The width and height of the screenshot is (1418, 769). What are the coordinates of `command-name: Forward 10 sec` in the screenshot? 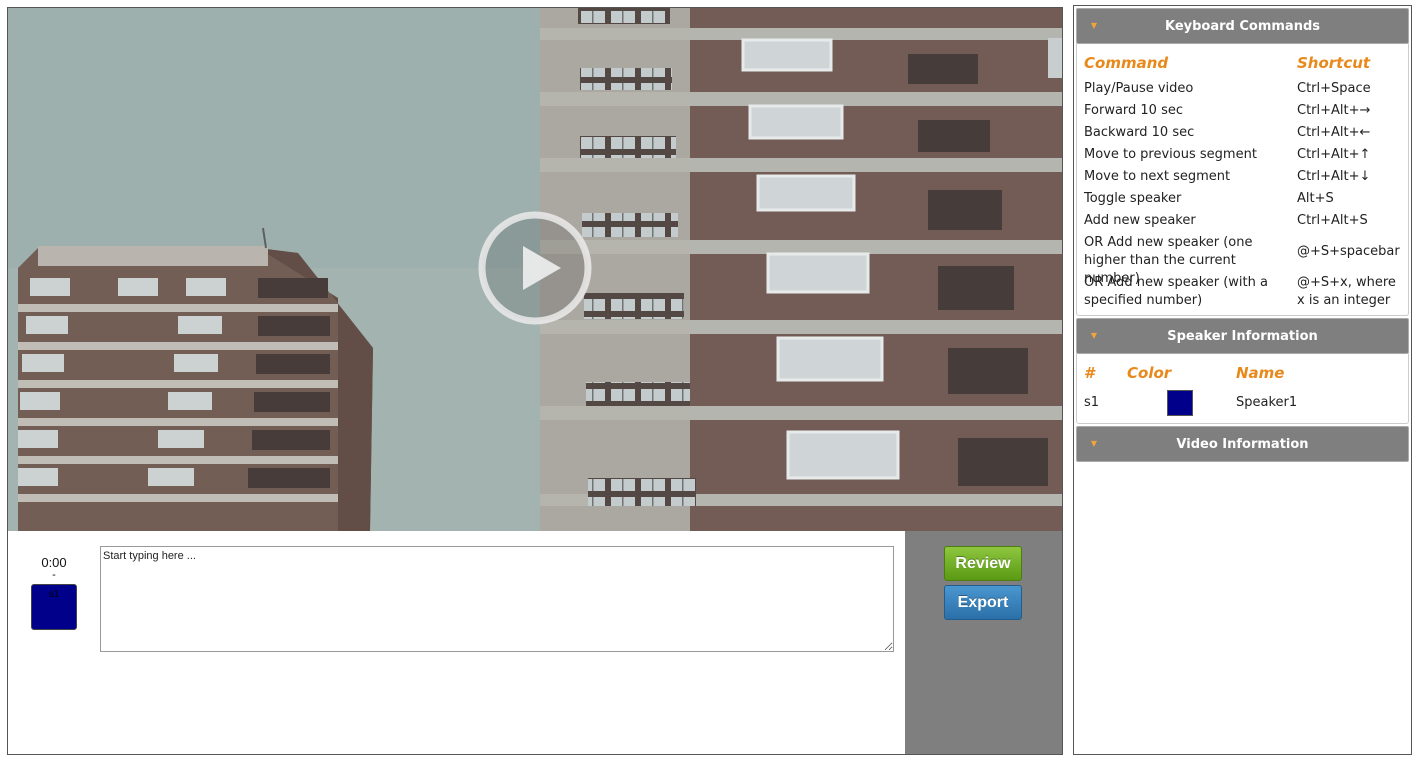 It's located at (1134, 110).